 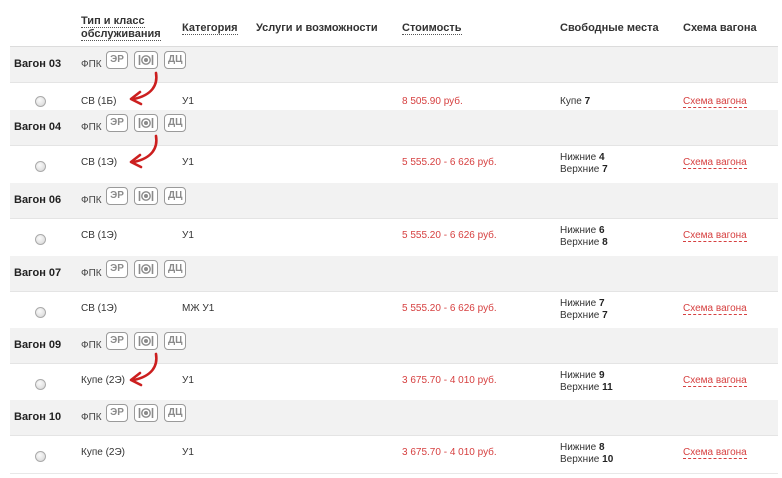 I want to click on free-seats: Нижние 7 Верхние 7, so click(x=584, y=310).